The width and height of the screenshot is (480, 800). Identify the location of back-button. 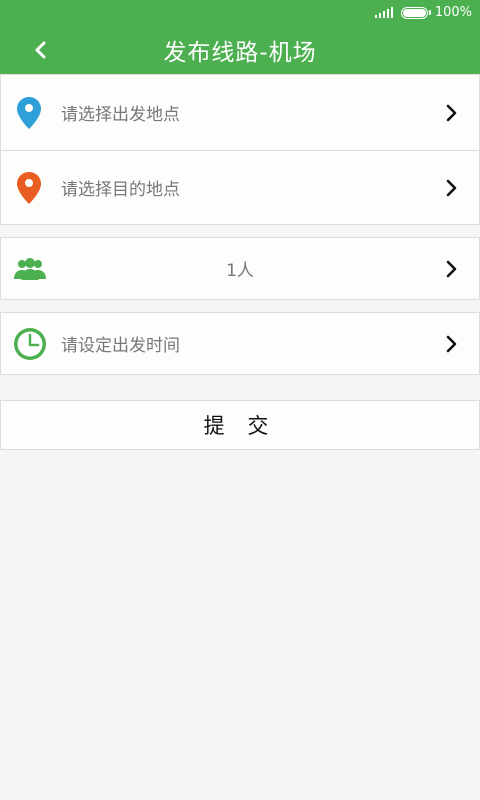
(41, 50).